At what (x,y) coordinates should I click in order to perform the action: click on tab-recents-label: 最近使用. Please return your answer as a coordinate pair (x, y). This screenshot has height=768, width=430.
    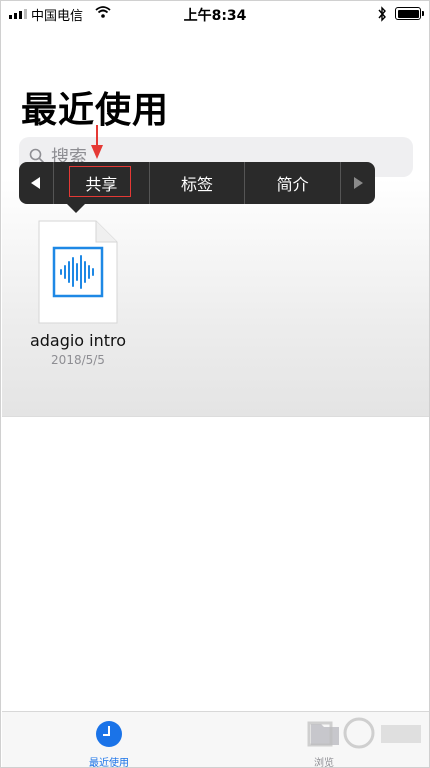
    Looking at the image, I should click on (109, 763).